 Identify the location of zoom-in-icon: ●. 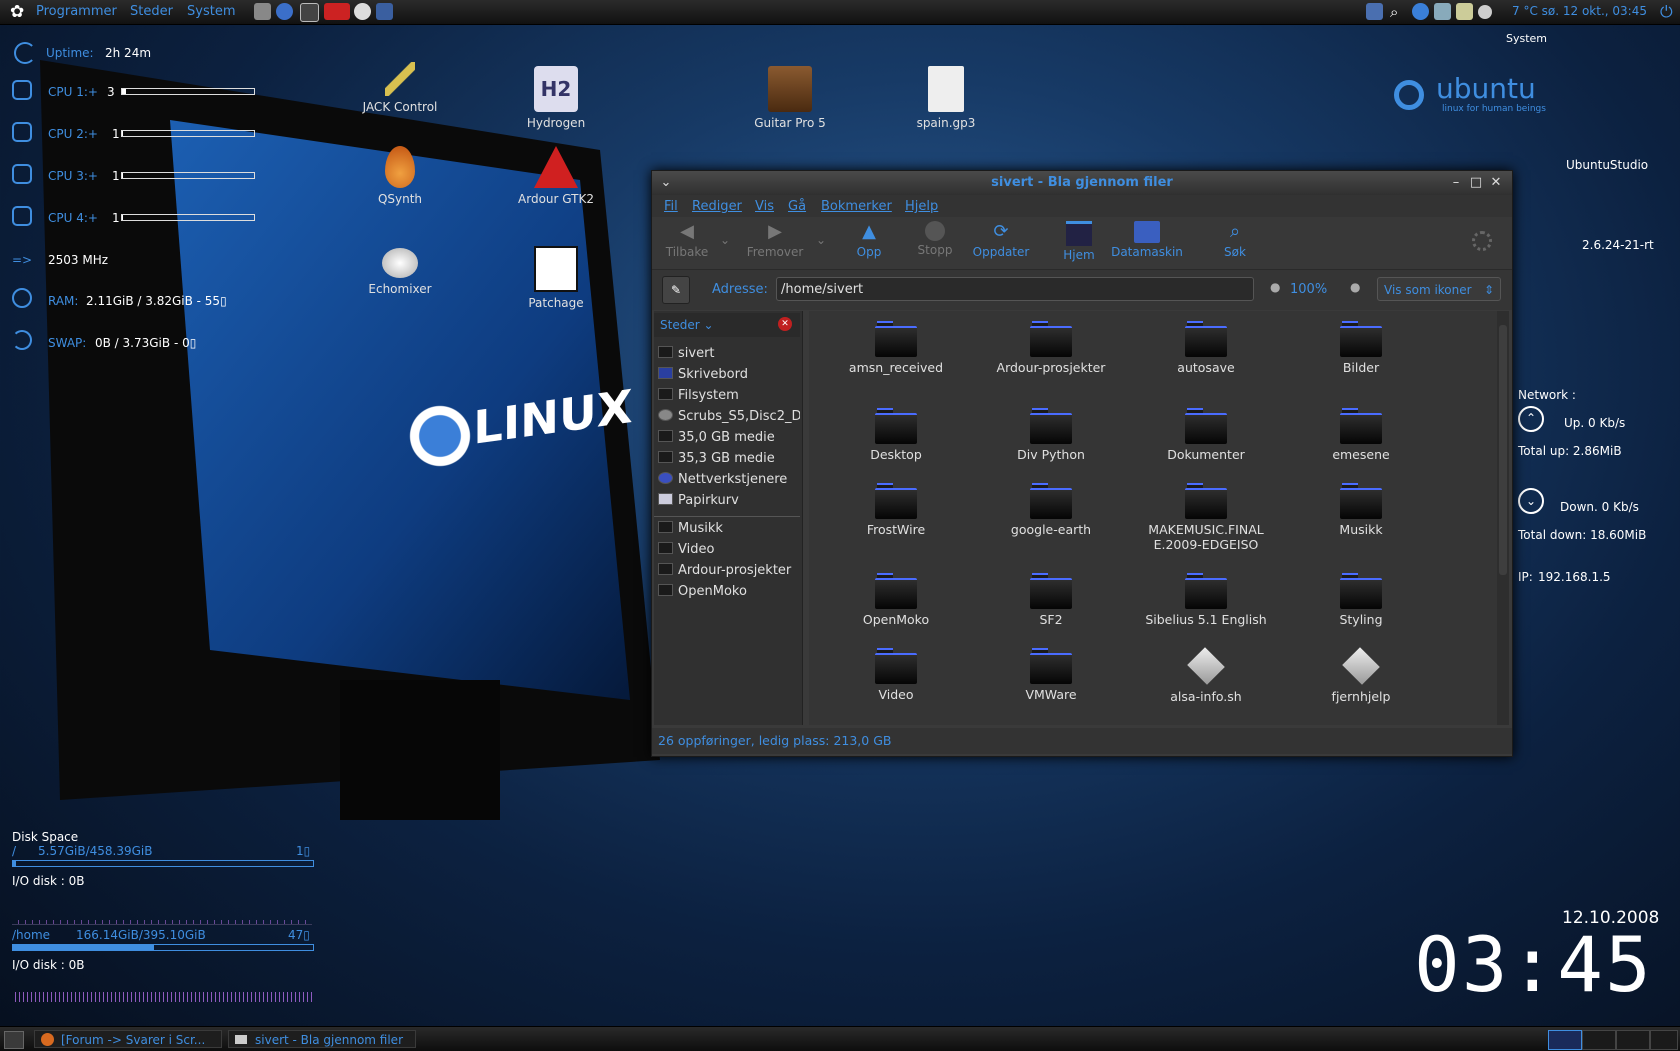
(1355, 287).